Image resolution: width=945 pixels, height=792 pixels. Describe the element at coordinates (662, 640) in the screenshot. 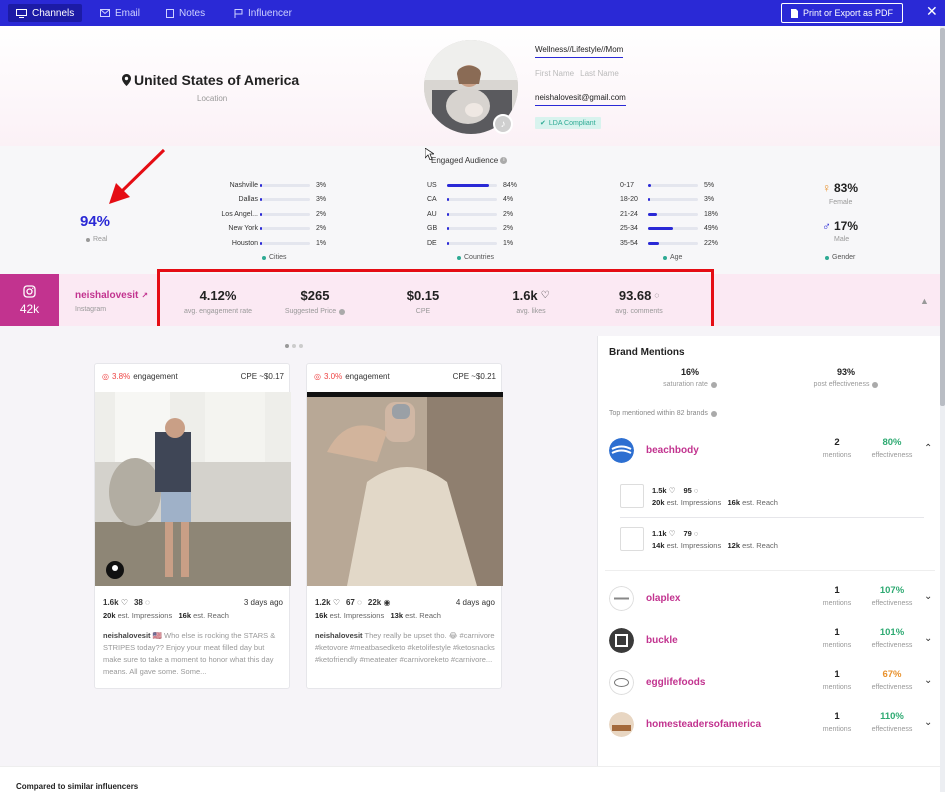

I see `brand-name: buckle` at that location.